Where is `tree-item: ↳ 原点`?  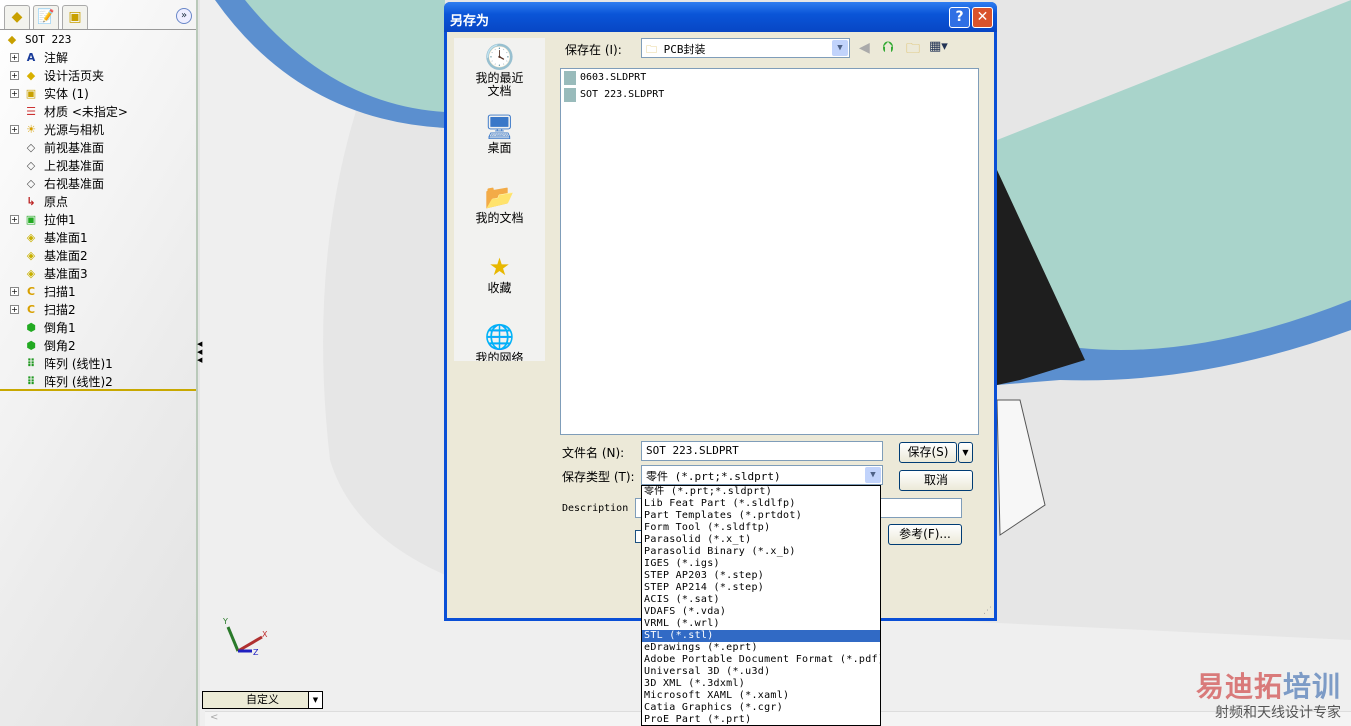 tree-item: ↳ 原点 is located at coordinates (98, 201).